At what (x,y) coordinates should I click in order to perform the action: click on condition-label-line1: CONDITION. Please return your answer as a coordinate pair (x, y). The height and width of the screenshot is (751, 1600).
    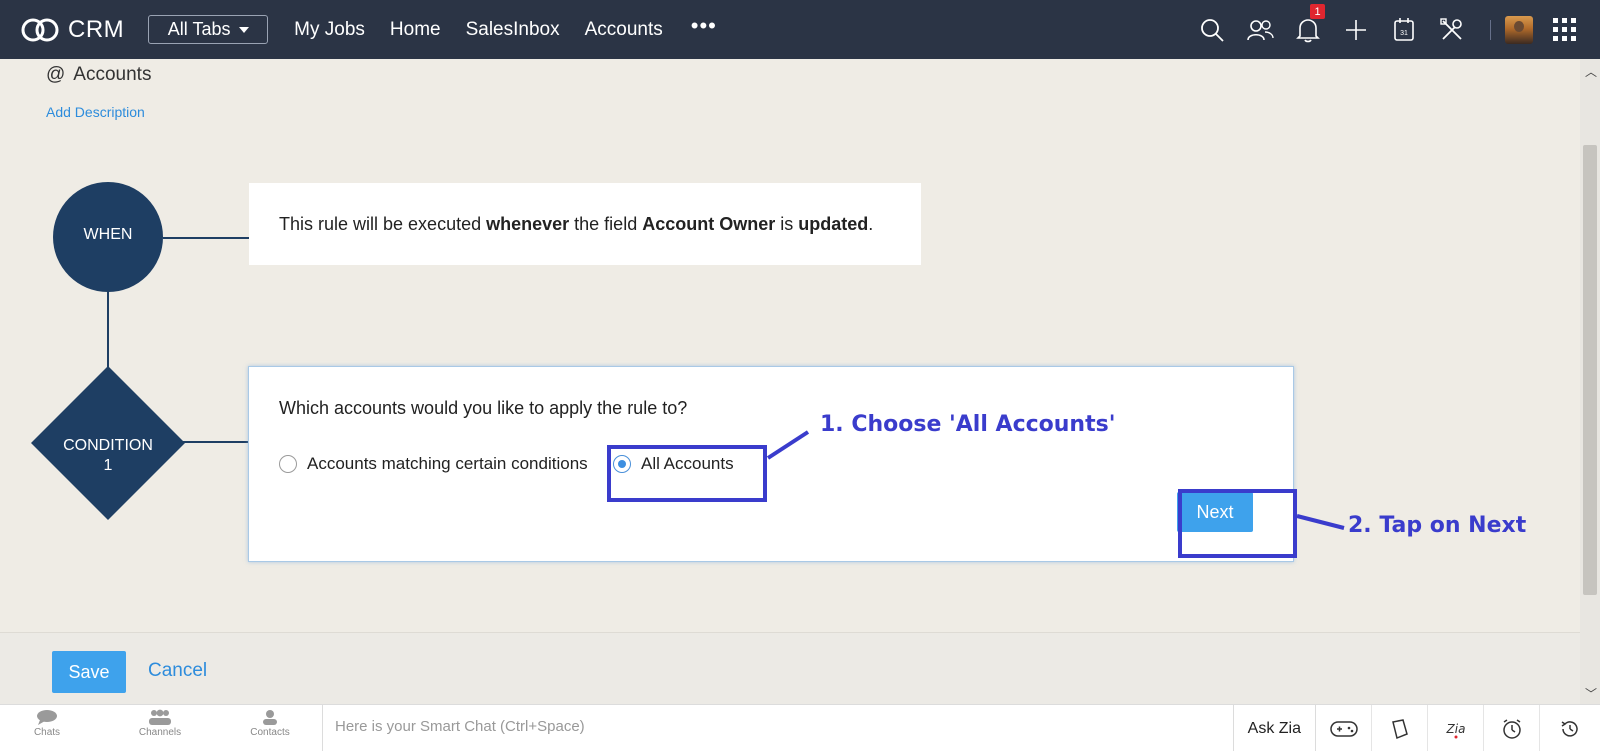
    Looking at the image, I should click on (108, 445).